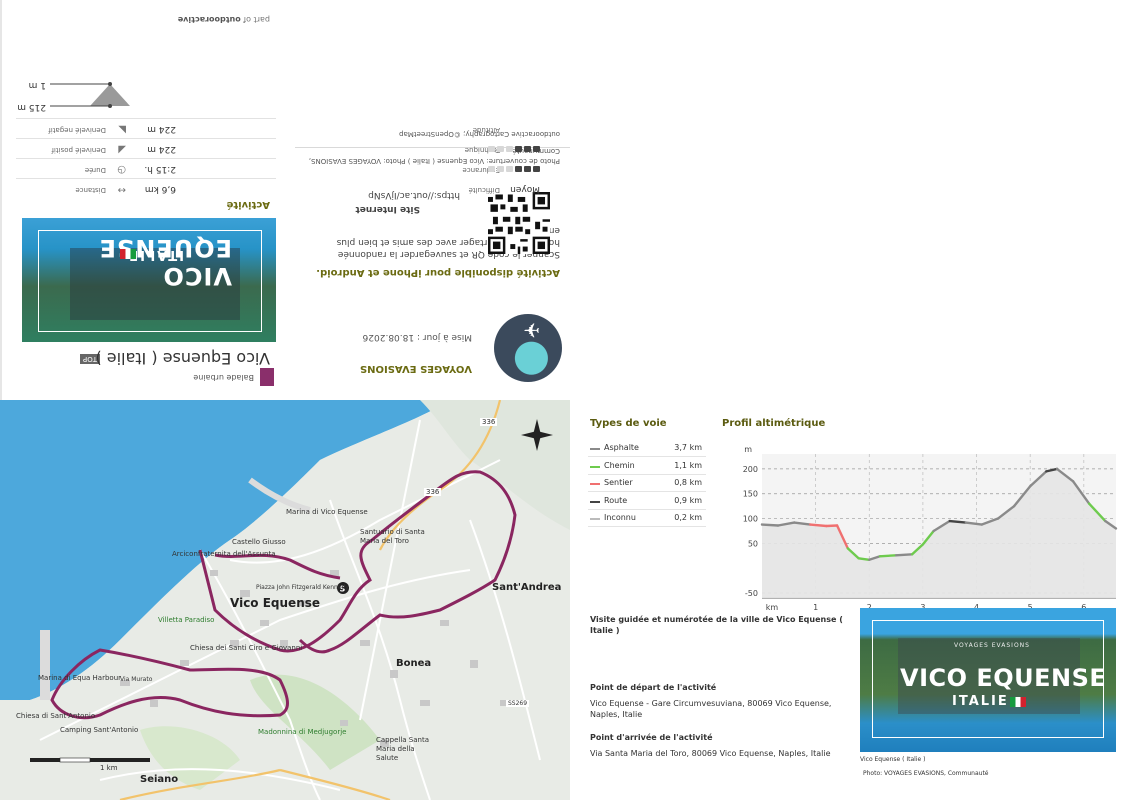 This screenshot has width=1140, height=800. Describe the element at coordinates (527, 587) in the screenshot. I see `map-label-sant-andrea: Sant'Andrea` at that location.